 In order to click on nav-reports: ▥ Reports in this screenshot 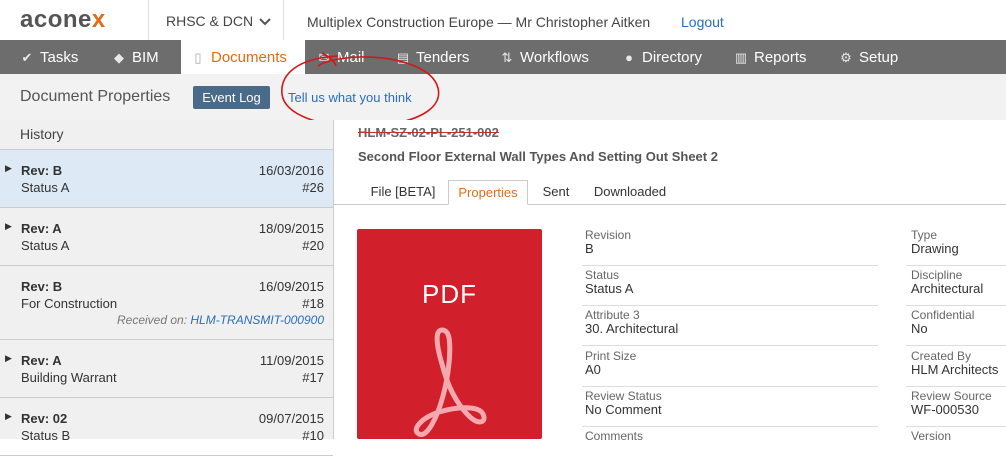, I will do `click(770, 57)`.